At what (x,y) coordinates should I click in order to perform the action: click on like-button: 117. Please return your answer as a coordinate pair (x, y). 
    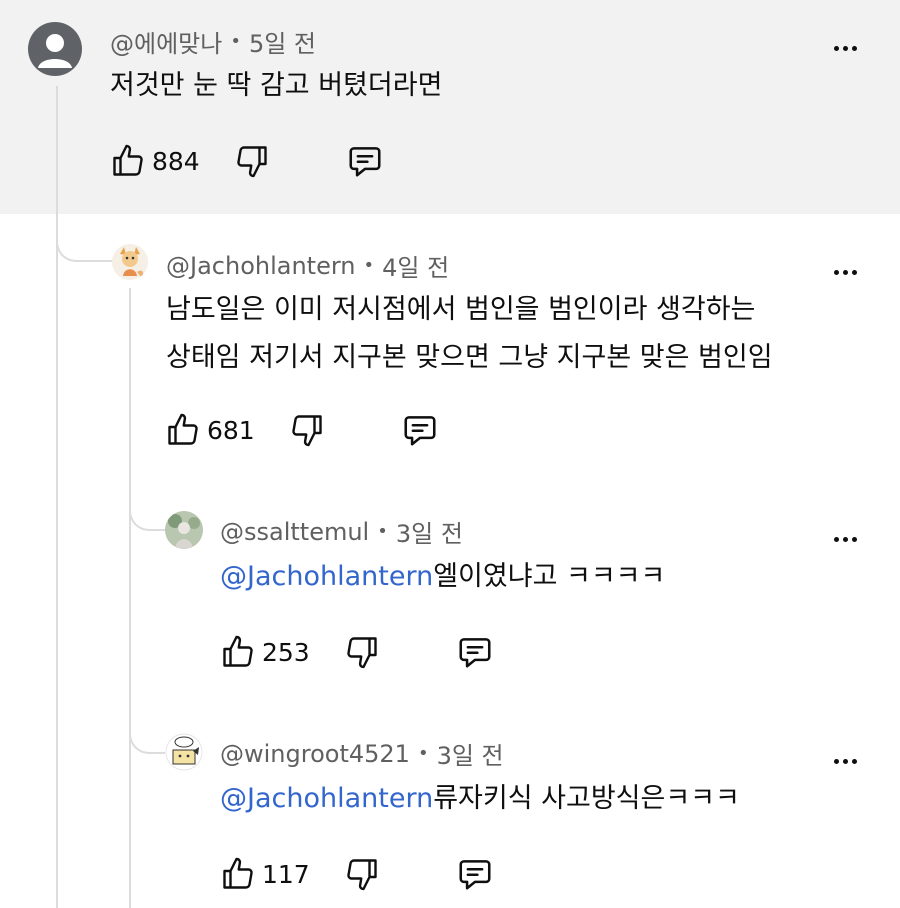
    Looking at the image, I should click on (265, 874).